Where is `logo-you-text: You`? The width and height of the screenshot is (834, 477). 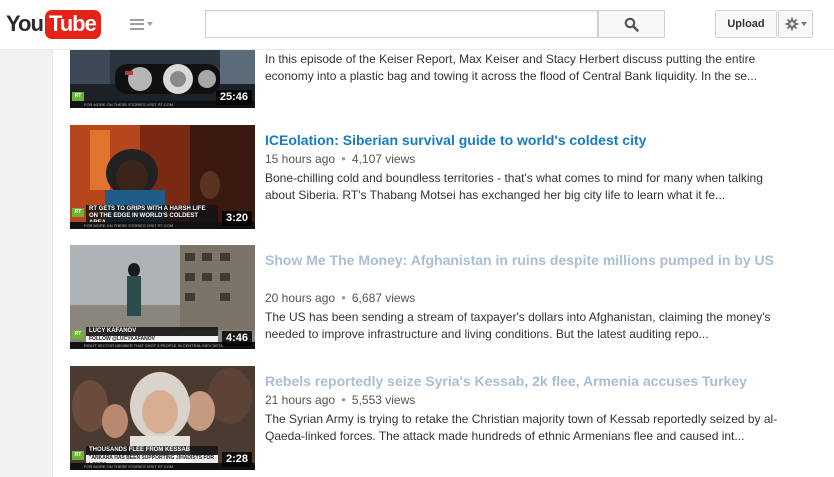
logo-you-text: You is located at coordinates (25, 23).